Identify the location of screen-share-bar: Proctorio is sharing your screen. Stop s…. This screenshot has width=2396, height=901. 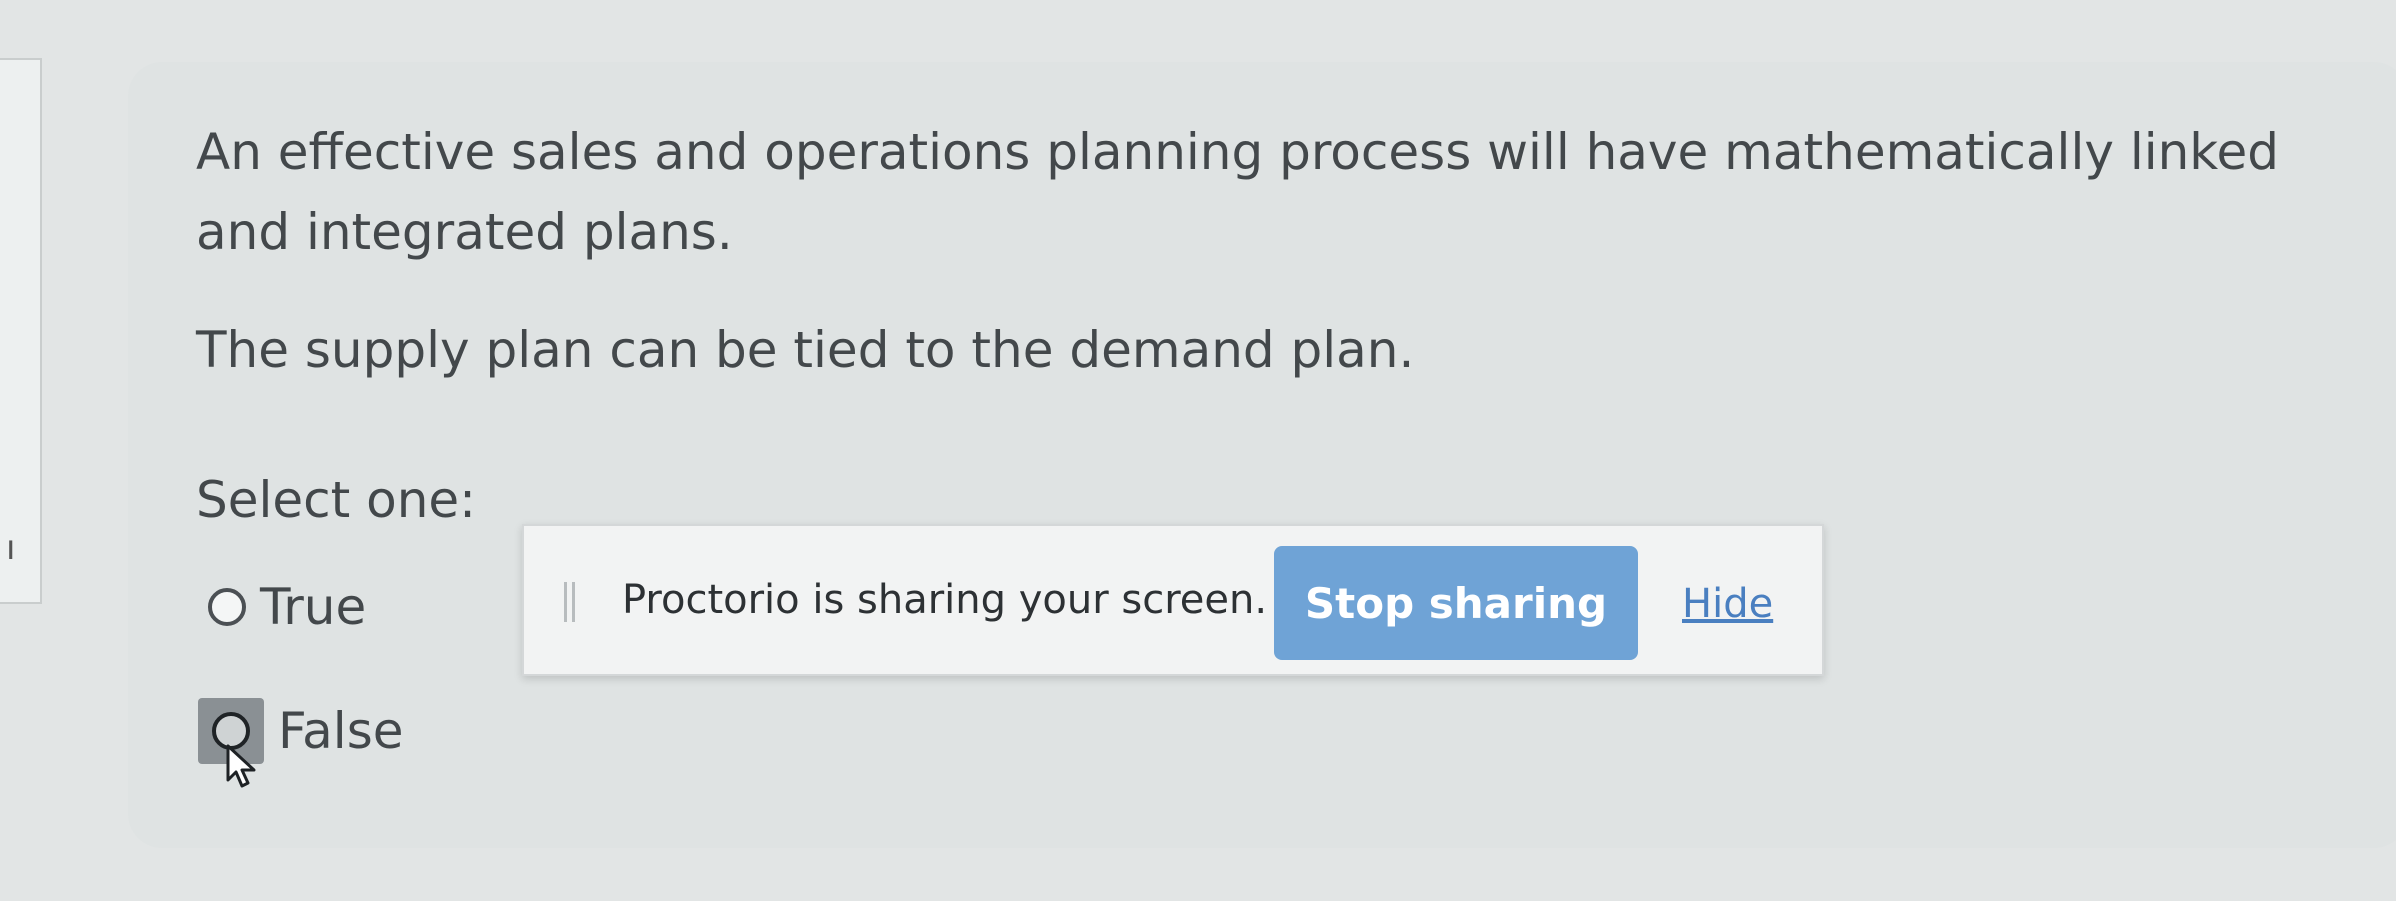
(1173, 600).